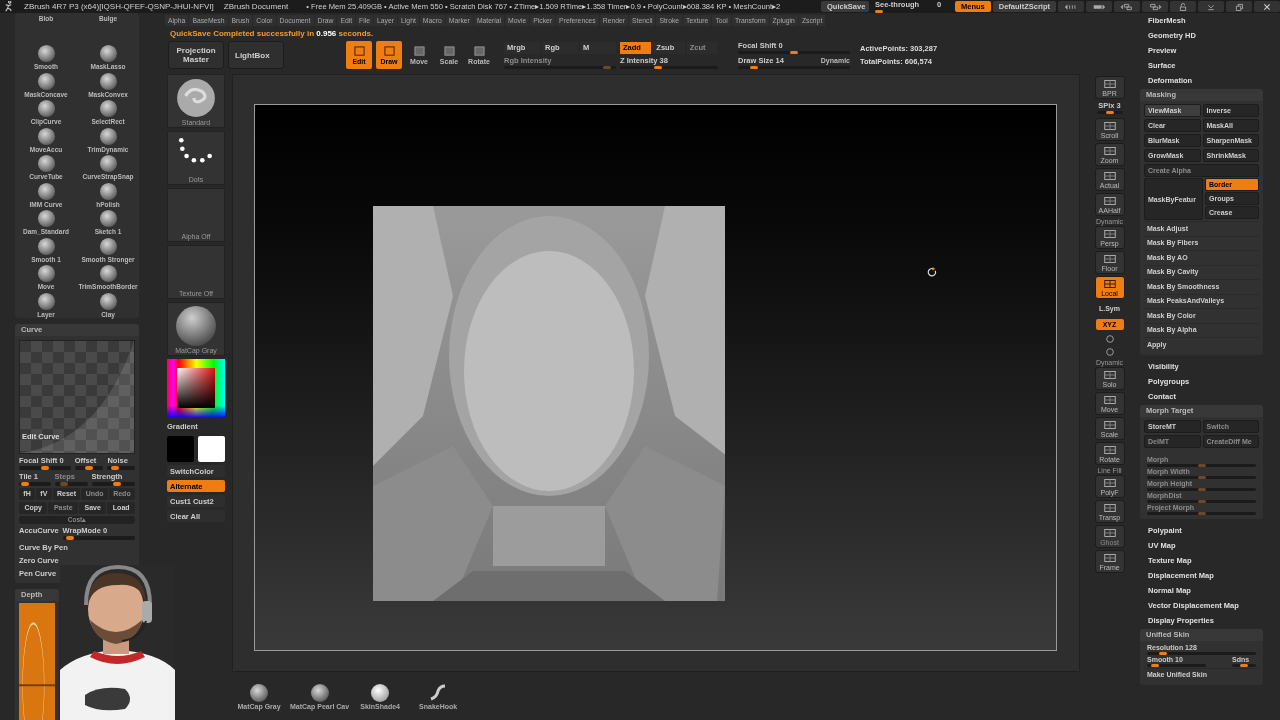 This screenshot has height=720, width=1280. Describe the element at coordinates (272, 34) in the screenshot. I see `status-message: QuickSave Completed successfully in 0.956 seconds.` at that location.